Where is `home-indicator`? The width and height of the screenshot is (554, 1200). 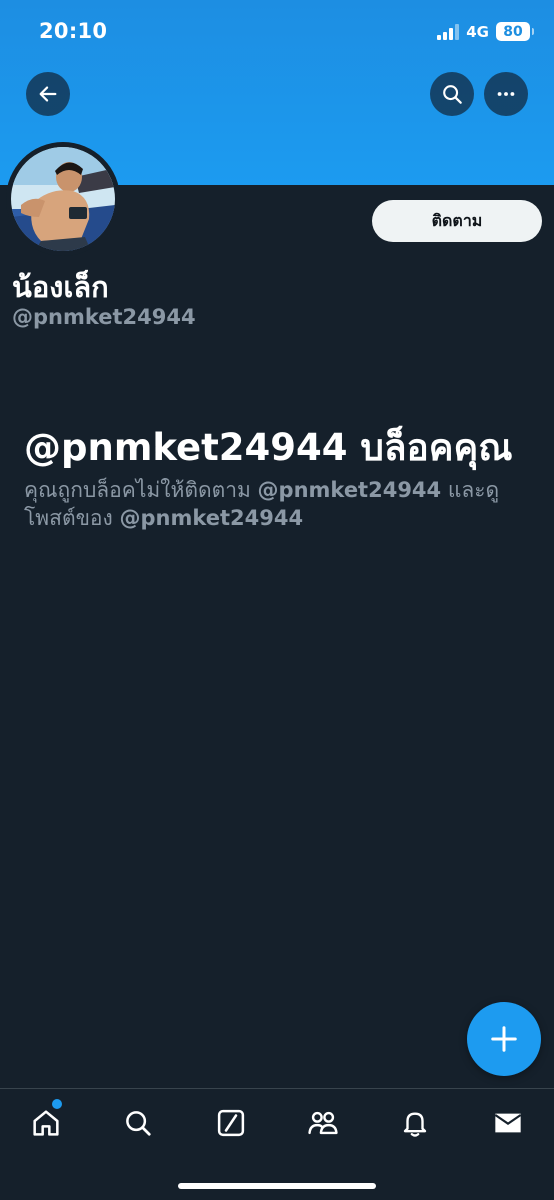
home-indicator is located at coordinates (277, 1186).